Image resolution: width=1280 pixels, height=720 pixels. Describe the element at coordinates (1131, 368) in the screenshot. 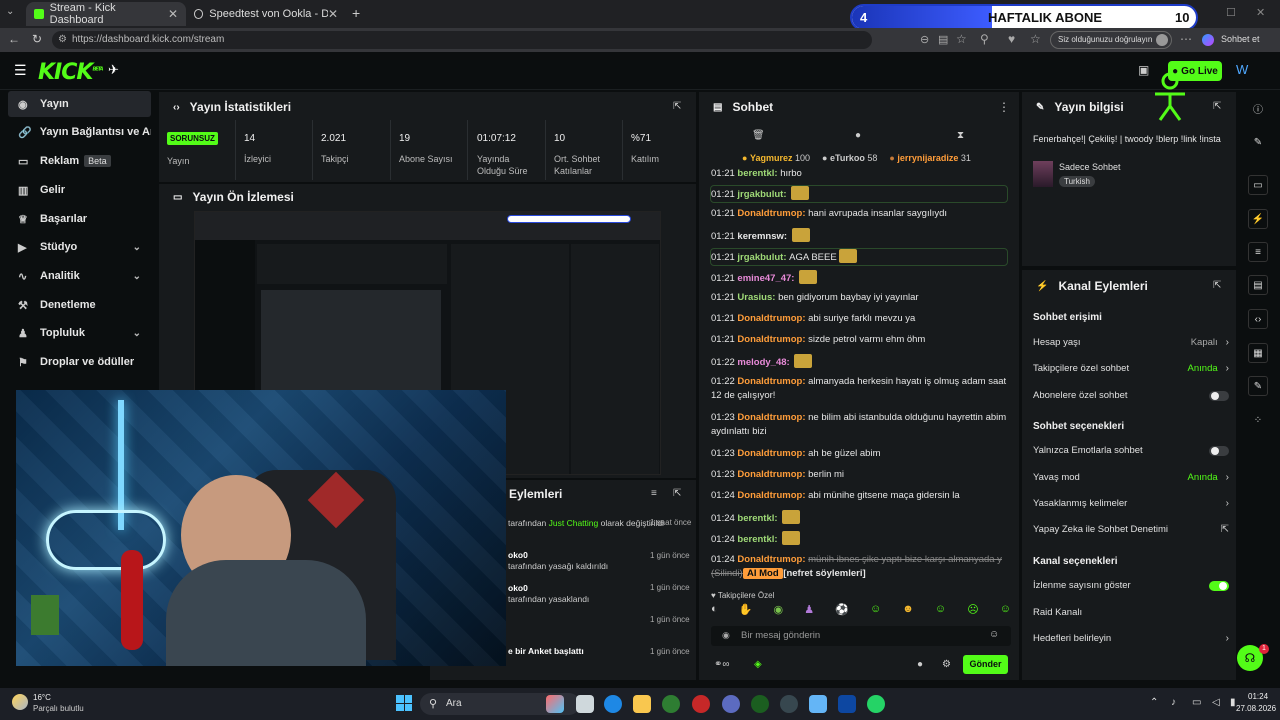

I see `setting-followers-only: Takipçilere özel sohbet Anında ›` at that location.